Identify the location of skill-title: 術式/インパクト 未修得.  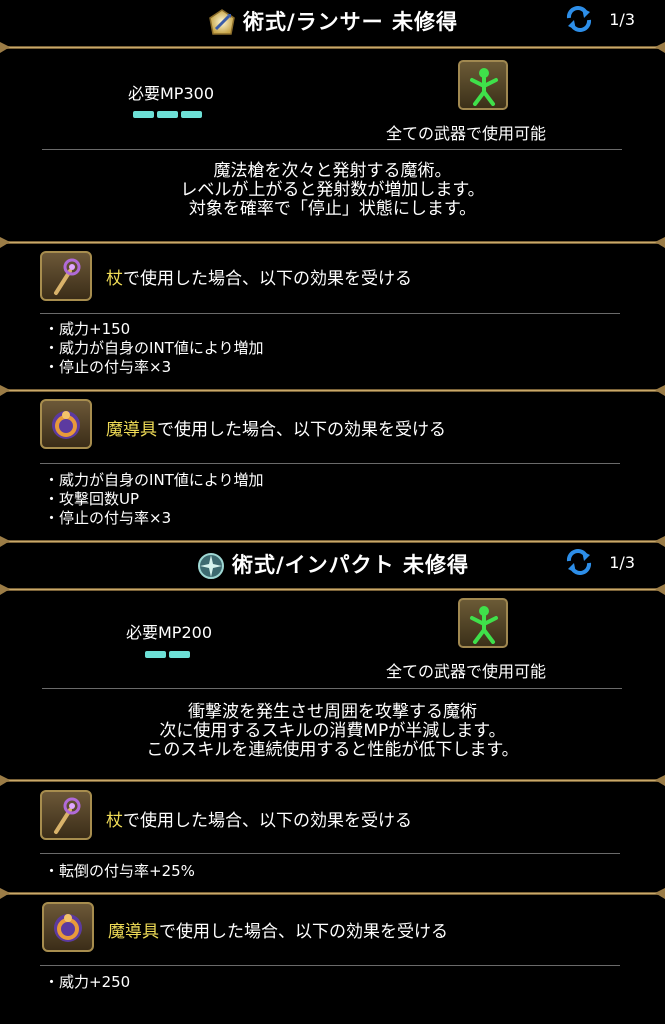
(350, 565).